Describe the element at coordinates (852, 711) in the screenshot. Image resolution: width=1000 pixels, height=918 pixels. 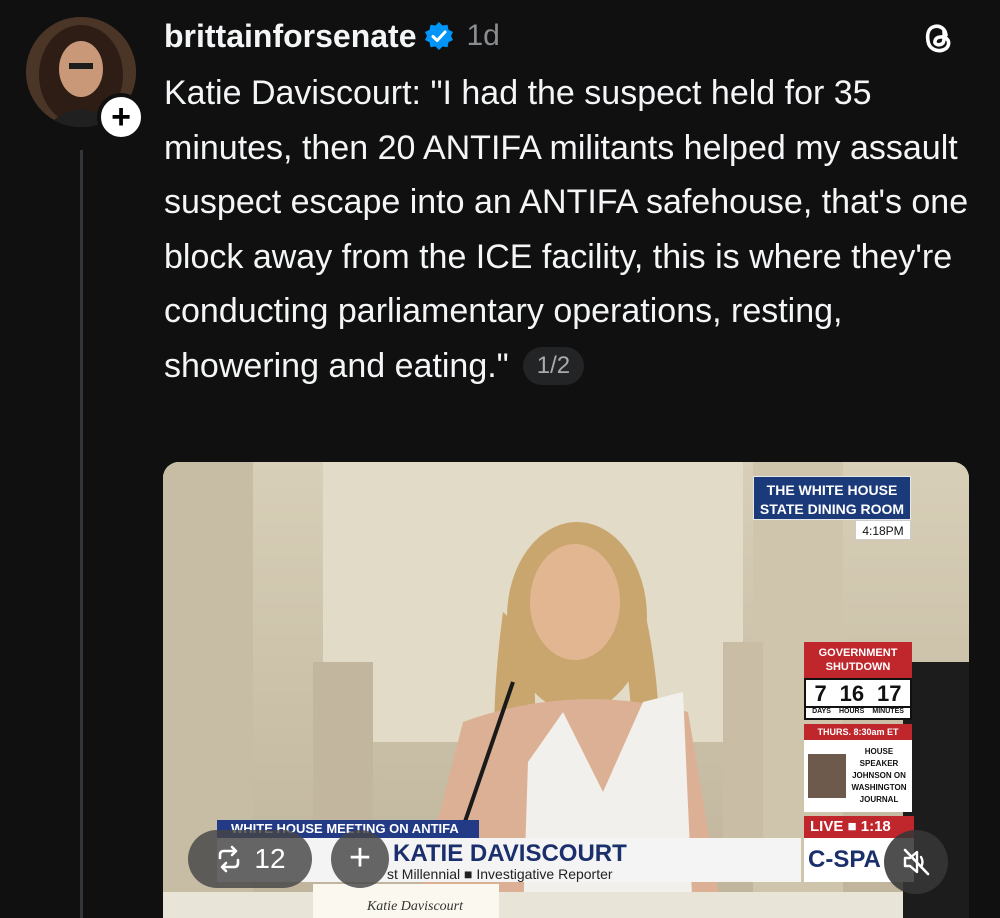
I see `shutdown-hours-label: HOURS` at that location.